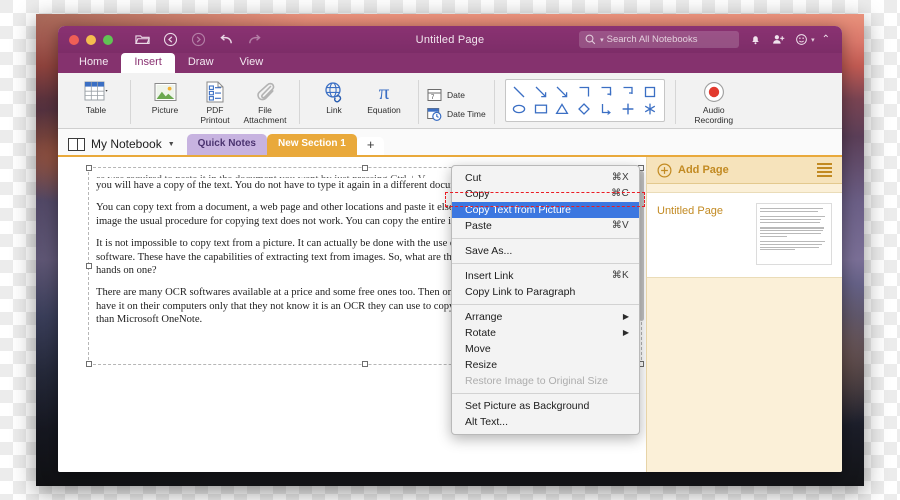 The image size is (900, 500). I want to click on bell-icon, so click(755, 39).